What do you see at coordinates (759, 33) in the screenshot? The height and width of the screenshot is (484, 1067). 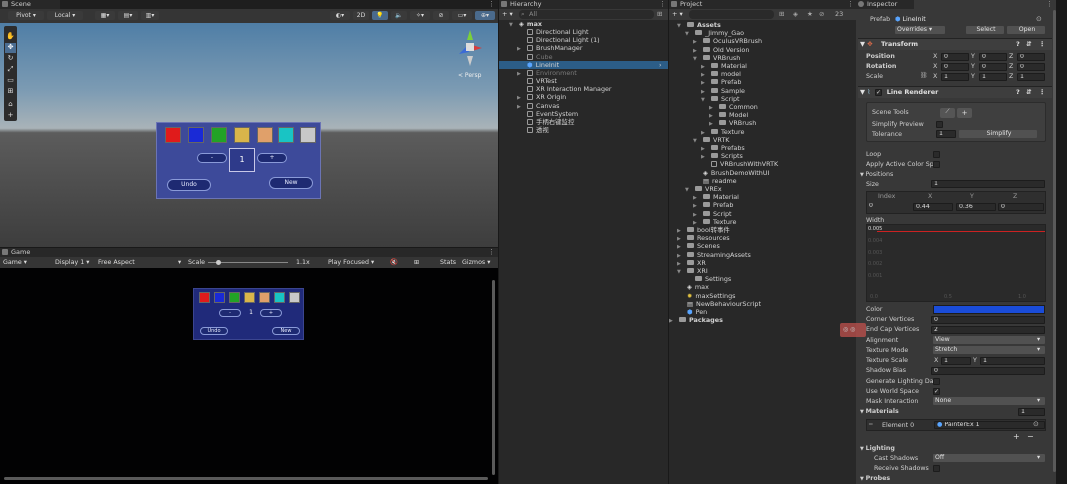 I see `project-item: ▼ _Jimmy_Gao` at bounding box center [759, 33].